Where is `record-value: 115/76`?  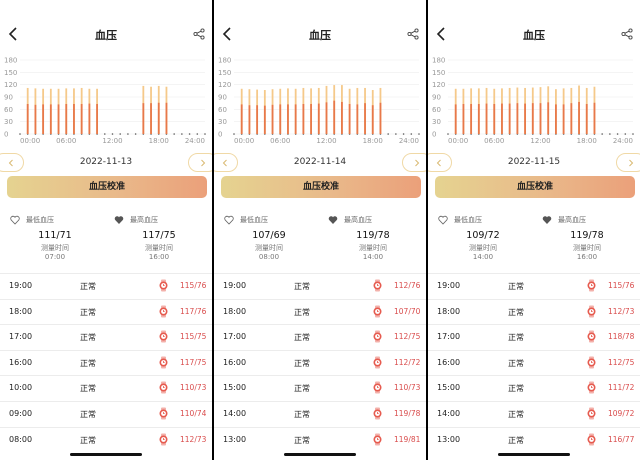
record-value: 115/76 is located at coordinates (621, 285).